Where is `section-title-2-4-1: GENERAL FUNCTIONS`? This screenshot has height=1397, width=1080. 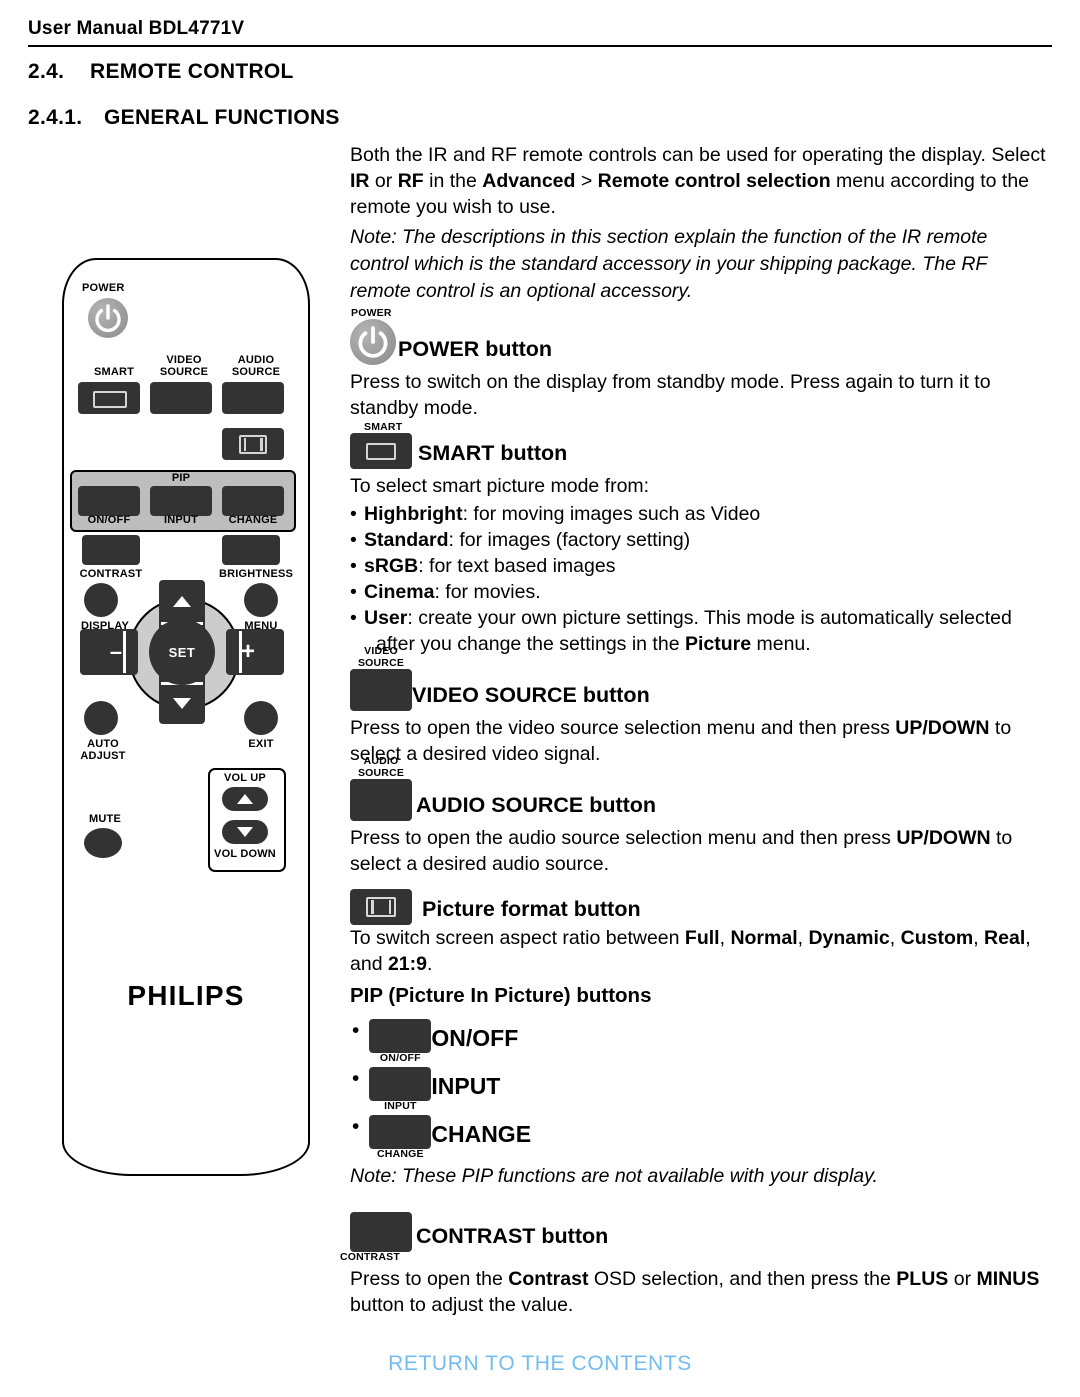
section-title-2-4-1: GENERAL FUNCTIONS is located at coordinates (222, 117).